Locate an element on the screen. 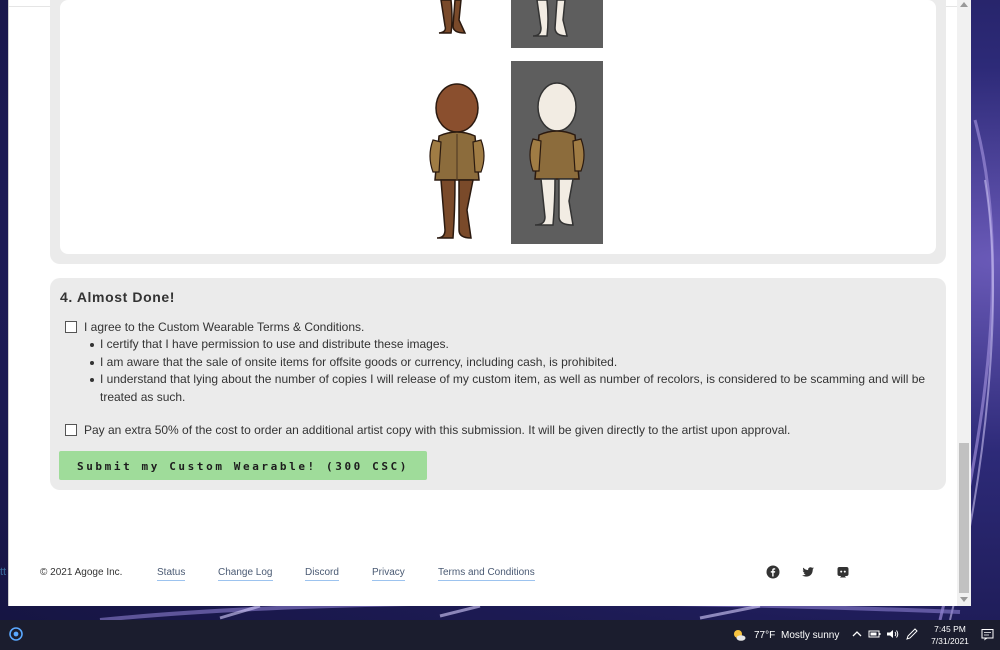  footer-link-terms: Terms and Conditions is located at coordinates (486, 574).